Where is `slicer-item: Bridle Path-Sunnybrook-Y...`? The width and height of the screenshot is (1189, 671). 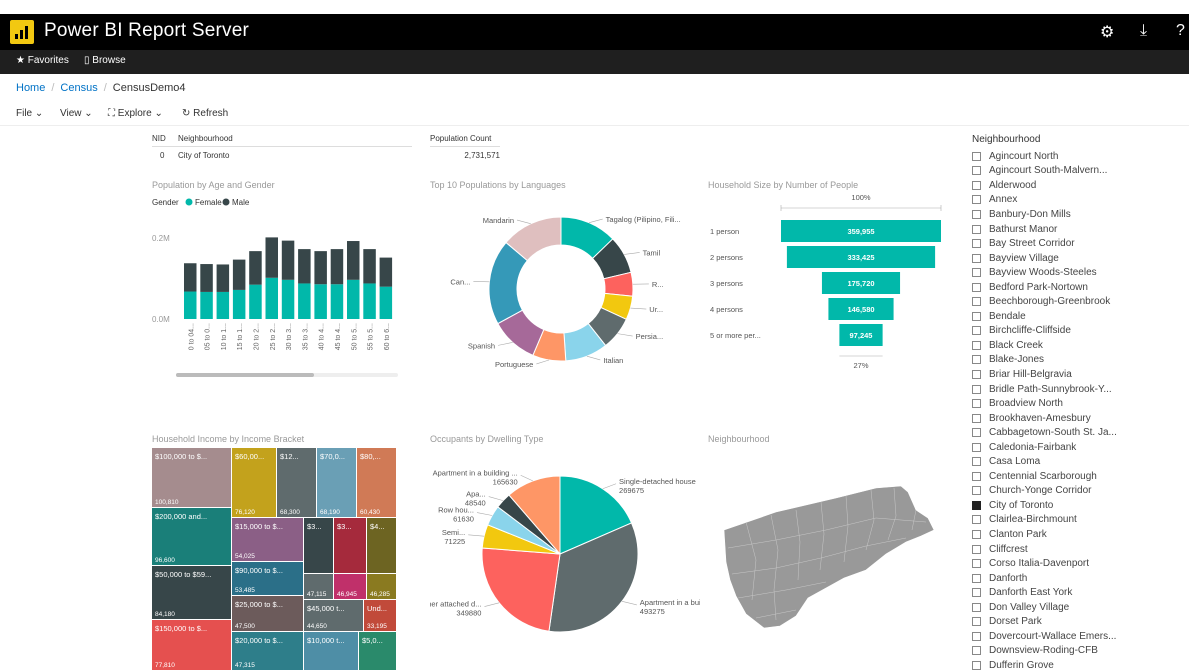
slicer-item: Bridle Path-Sunnybrook-Y... is located at coordinates (1077, 389).